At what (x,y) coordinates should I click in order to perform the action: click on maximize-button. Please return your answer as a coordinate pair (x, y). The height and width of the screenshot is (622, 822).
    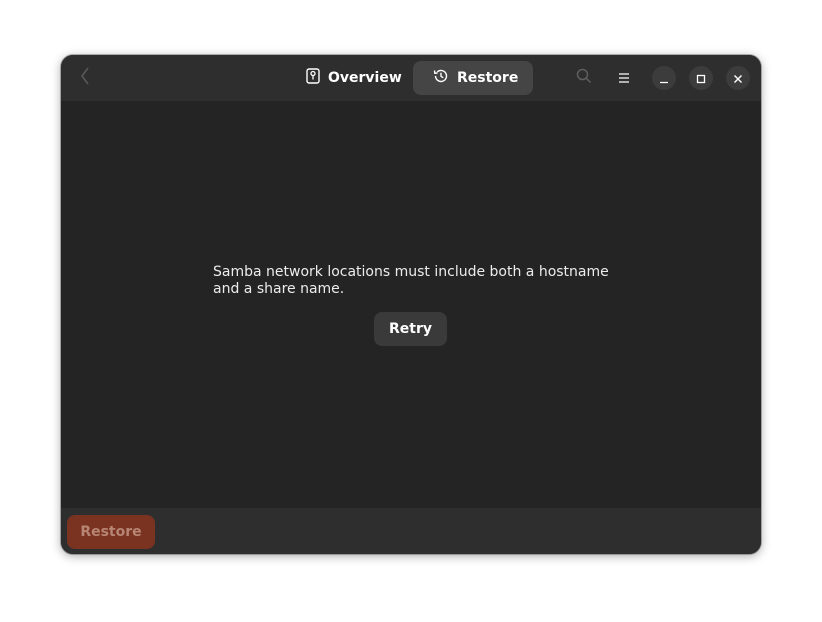
    Looking at the image, I should click on (701, 78).